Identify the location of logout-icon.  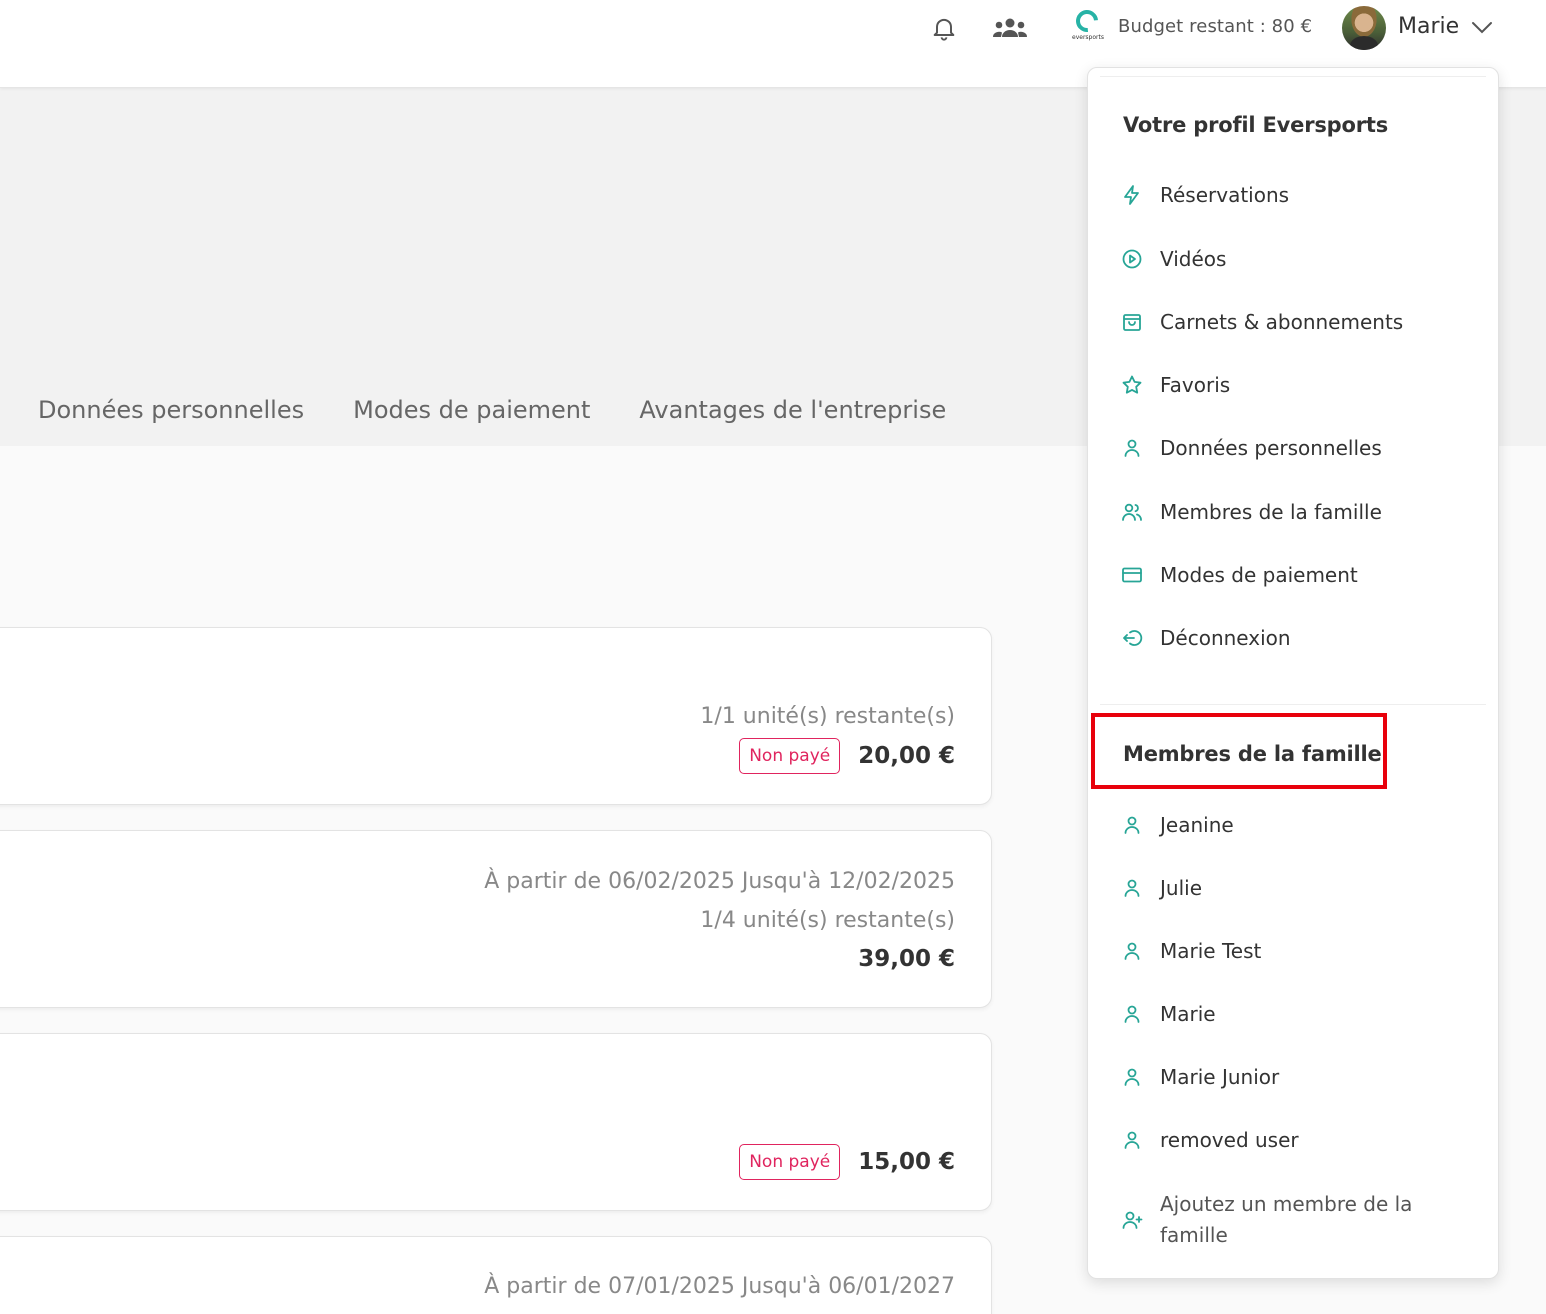
(1133, 638).